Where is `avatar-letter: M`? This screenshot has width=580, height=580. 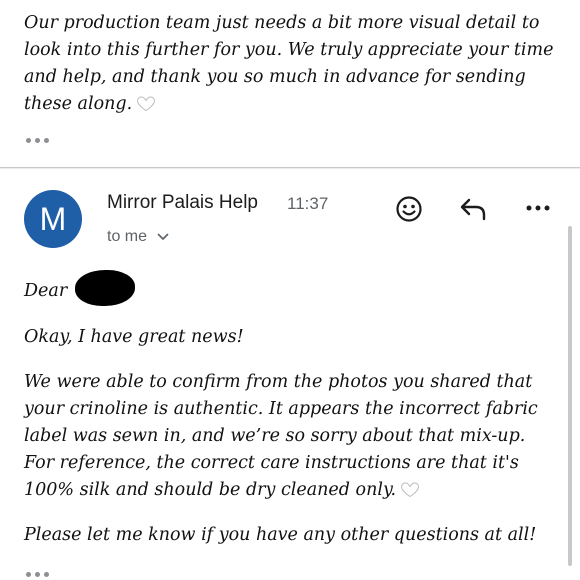 avatar-letter: M is located at coordinates (53, 218).